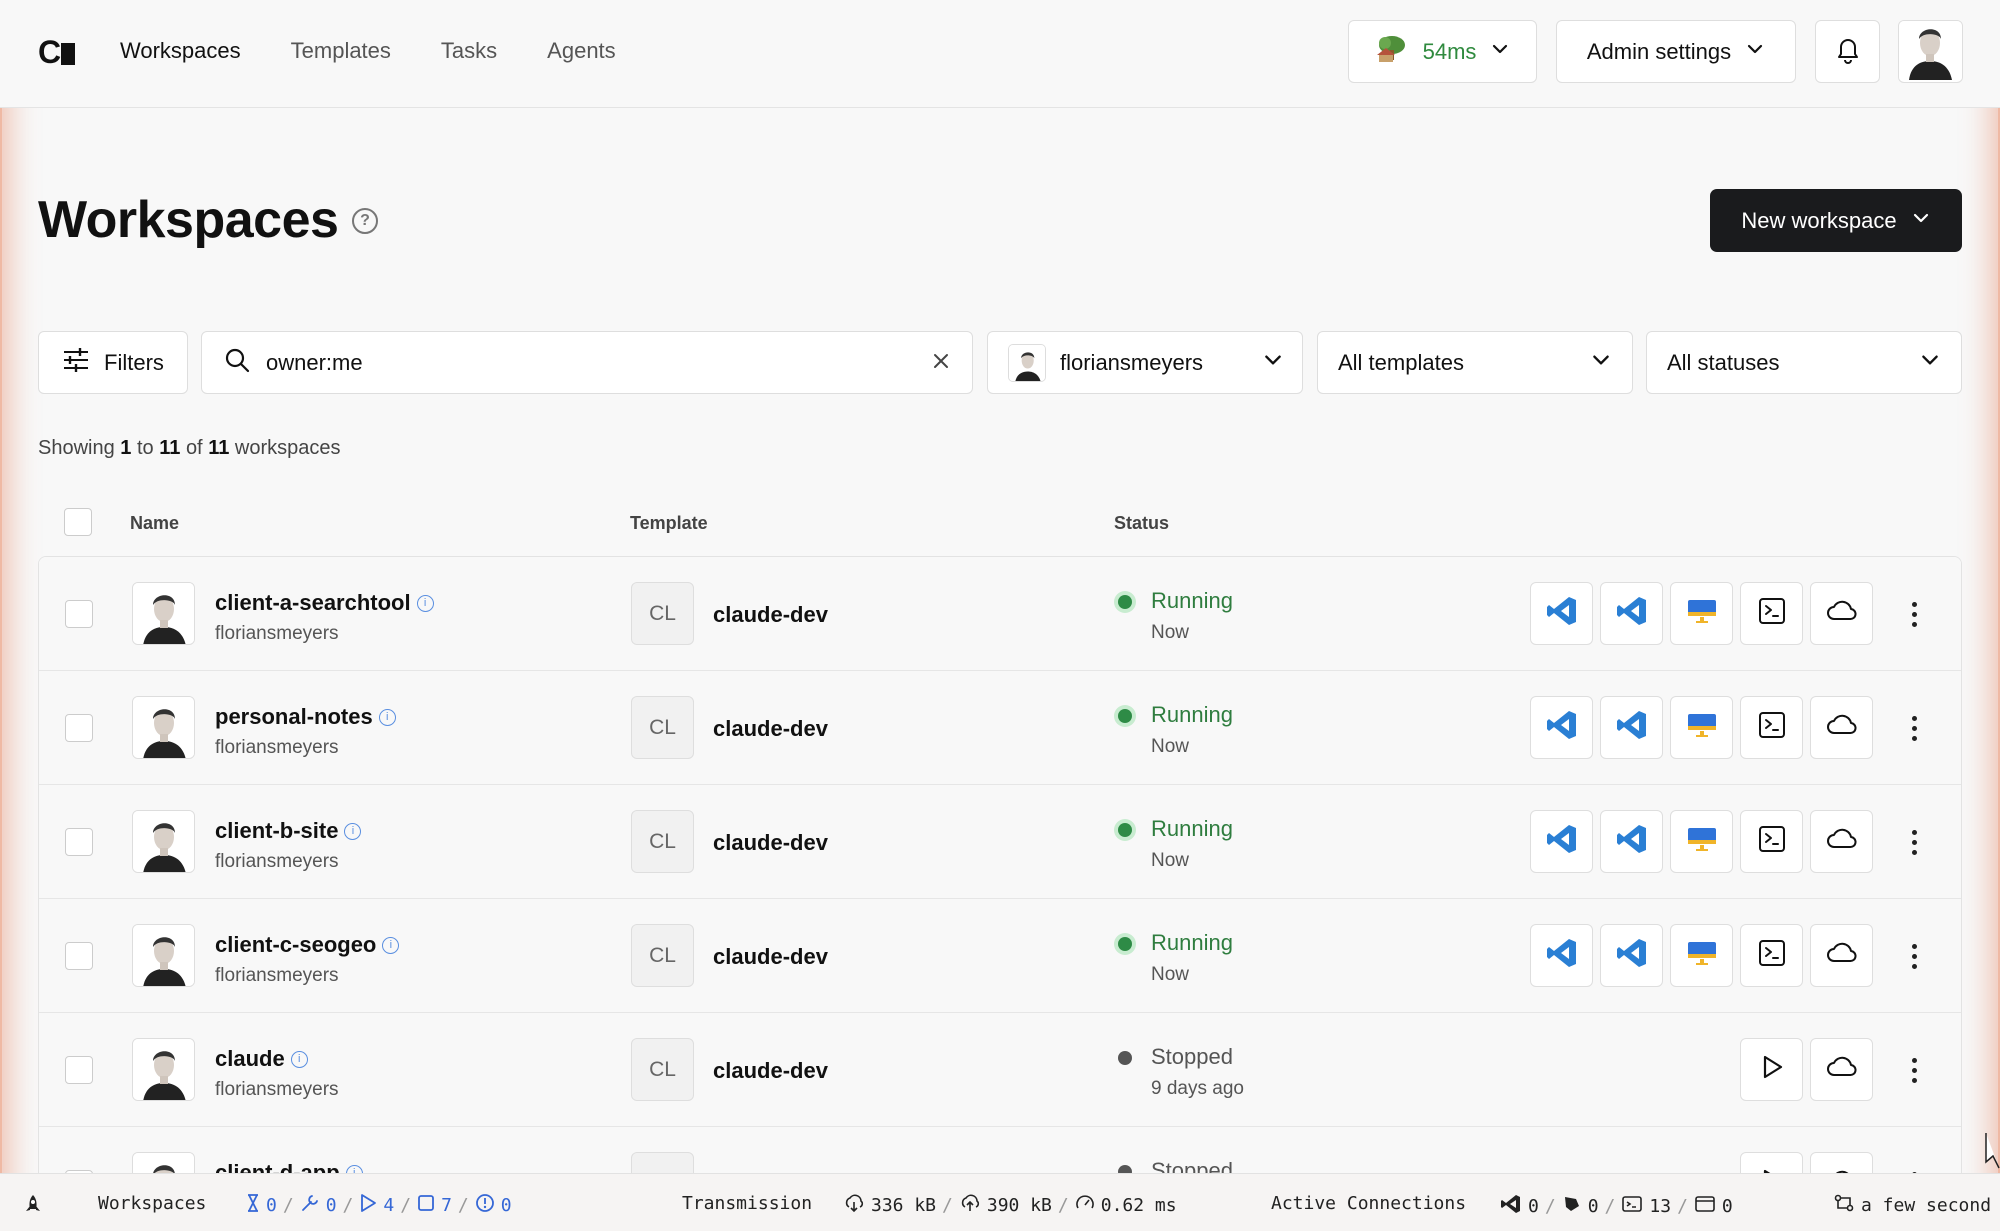  What do you see at coordinates (1847, 51) in the screenshot?
I see `notifications-button` at bounding box center [1847, 51].